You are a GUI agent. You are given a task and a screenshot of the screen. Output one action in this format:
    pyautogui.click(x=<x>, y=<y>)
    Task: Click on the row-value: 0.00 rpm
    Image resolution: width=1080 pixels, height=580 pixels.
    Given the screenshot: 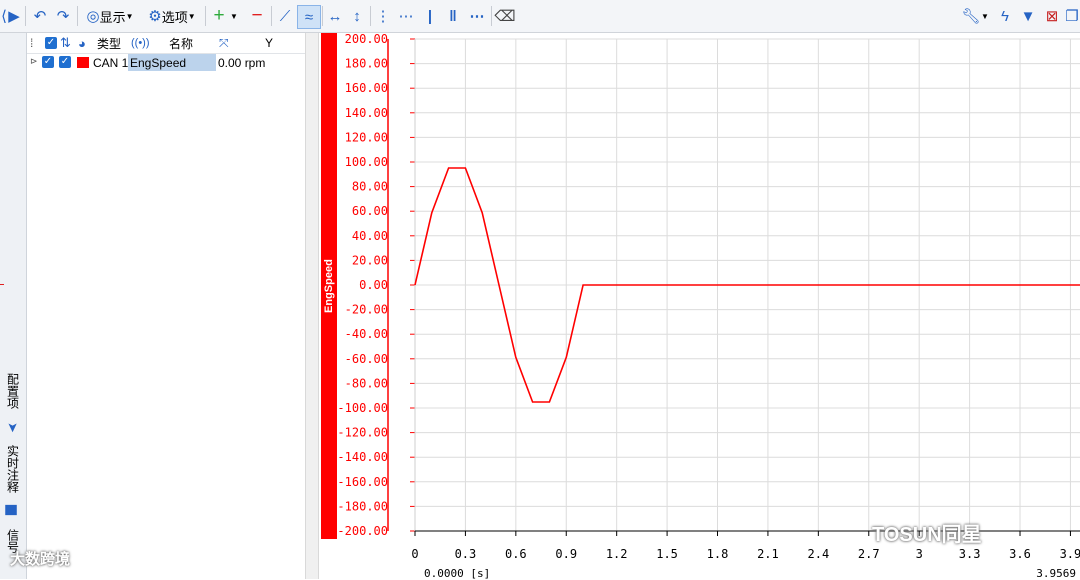 What is the action you would take?
    pyautogui.click(x=242, y=63)
    